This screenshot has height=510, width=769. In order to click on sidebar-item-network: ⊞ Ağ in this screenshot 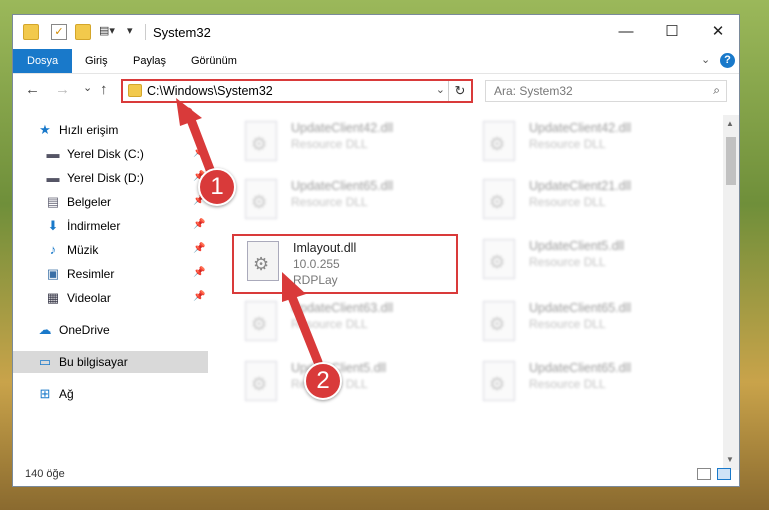, I will do `click(110, 394)`.